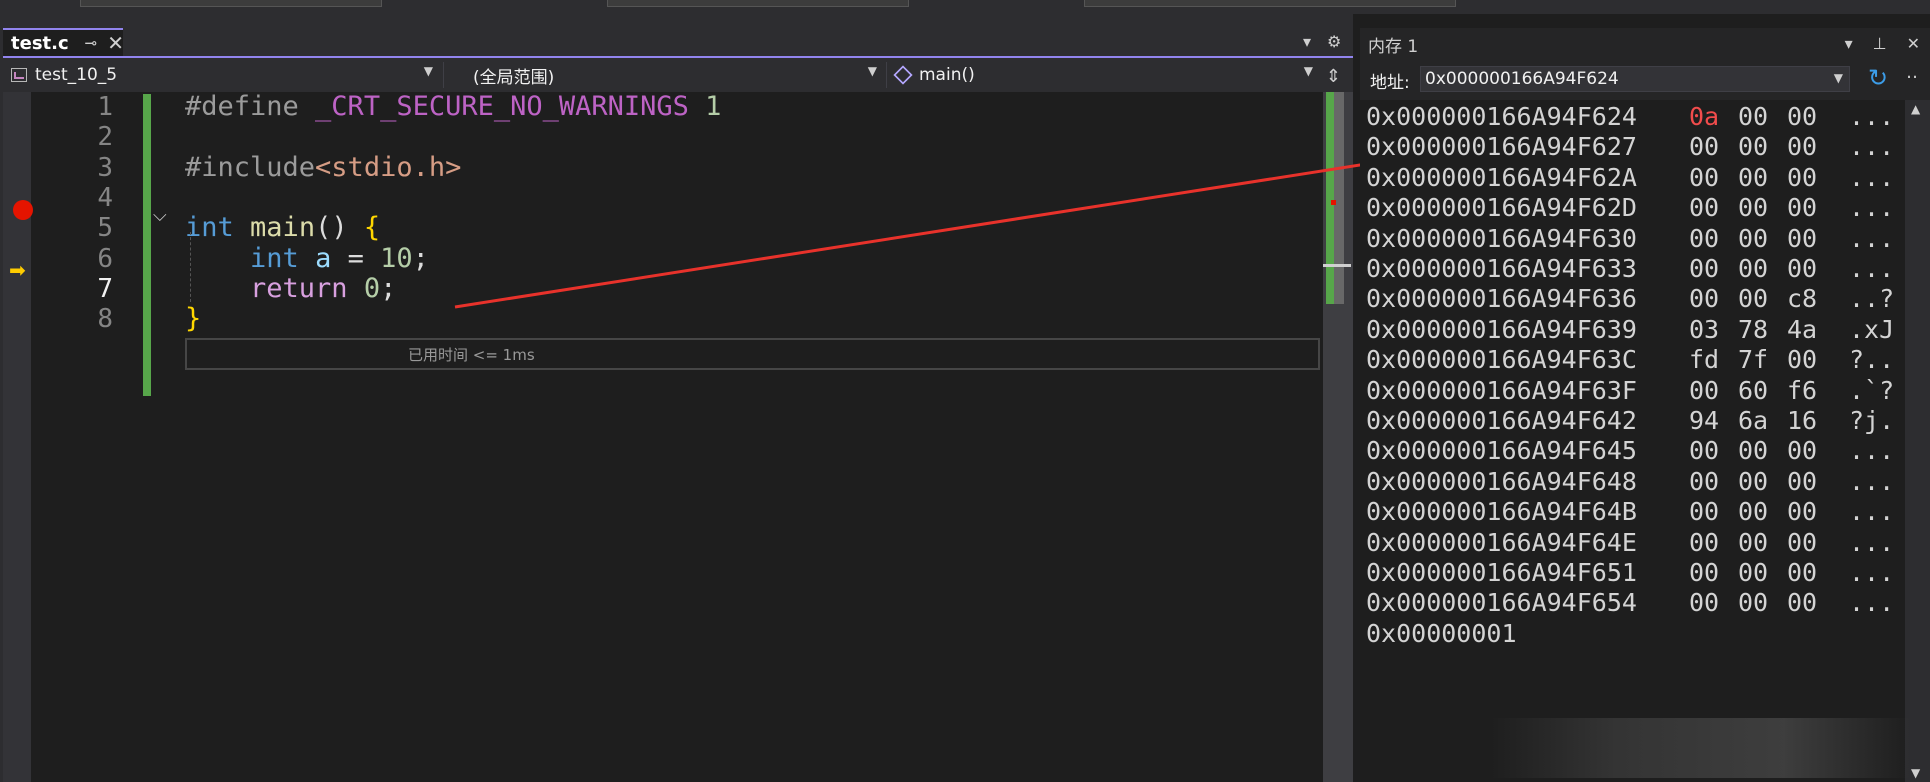 This screenshot has height=782, width=1930. What do you see at coordinates (221, 75) in the screenshot?
I see `project-dropdown: test_10_5 ▼` at bounding box center [221, 75].